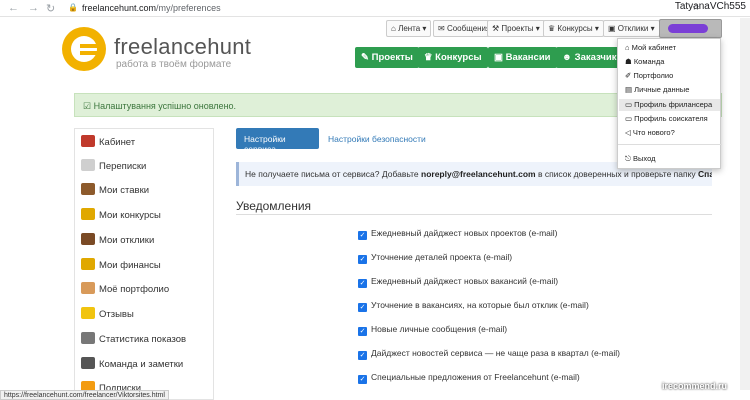 The width and height of the screenshot is (750, 400). I want to click on feed-menu: ⌂ Лента ▾, so click(409, 28).